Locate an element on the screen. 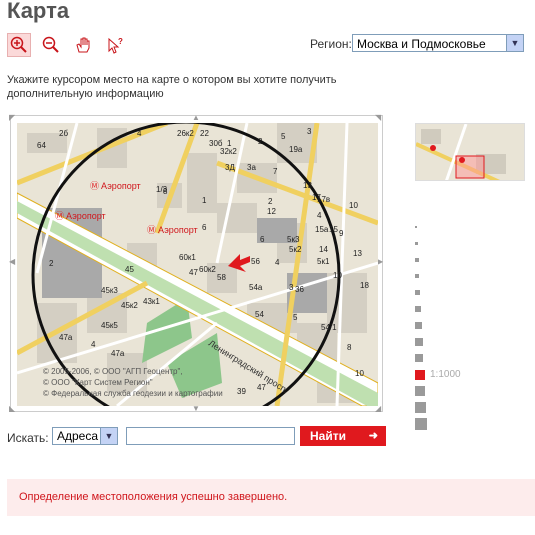  search-type-select: Адреса ▼ is located at coordinates (85, 436).